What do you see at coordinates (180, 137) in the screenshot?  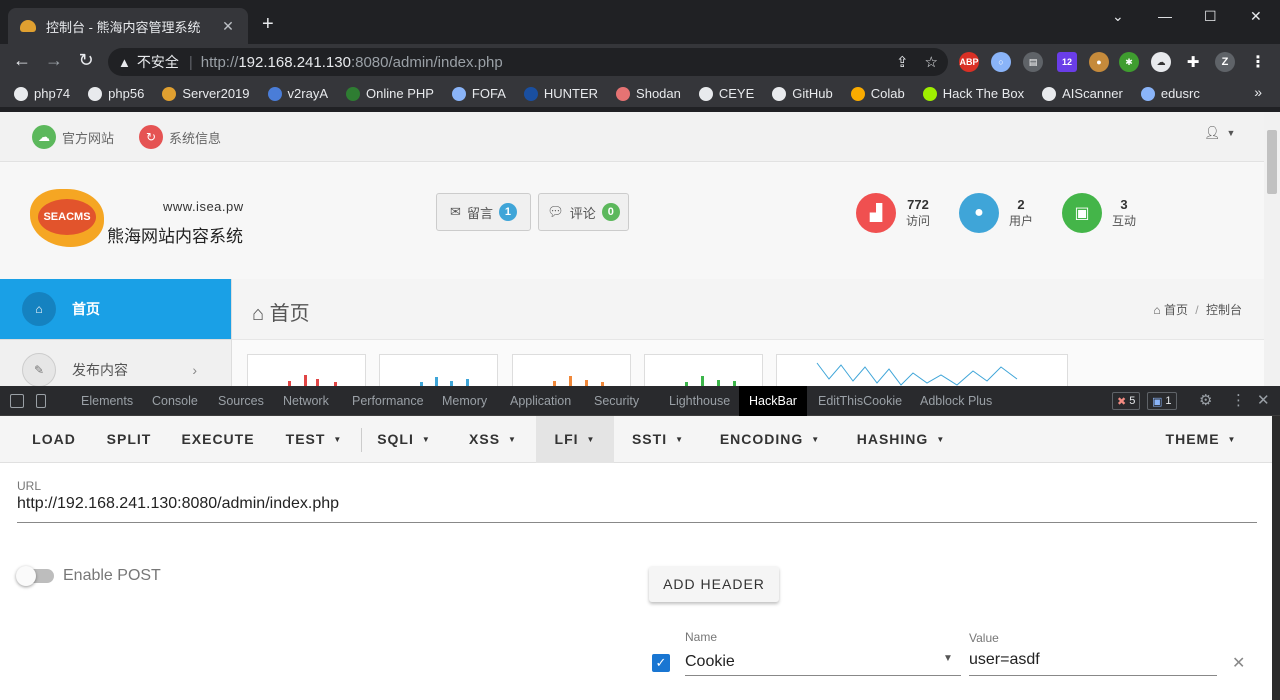 I see `system-info-link: ↻ 系统信息` at bounding box center [180, 137].